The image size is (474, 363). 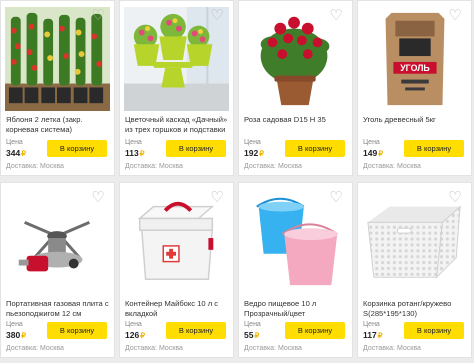 What do you see at coordinates (135, 335) in the screenshot?
I see `product-price: 126₽` at bounding box center [135, 335].